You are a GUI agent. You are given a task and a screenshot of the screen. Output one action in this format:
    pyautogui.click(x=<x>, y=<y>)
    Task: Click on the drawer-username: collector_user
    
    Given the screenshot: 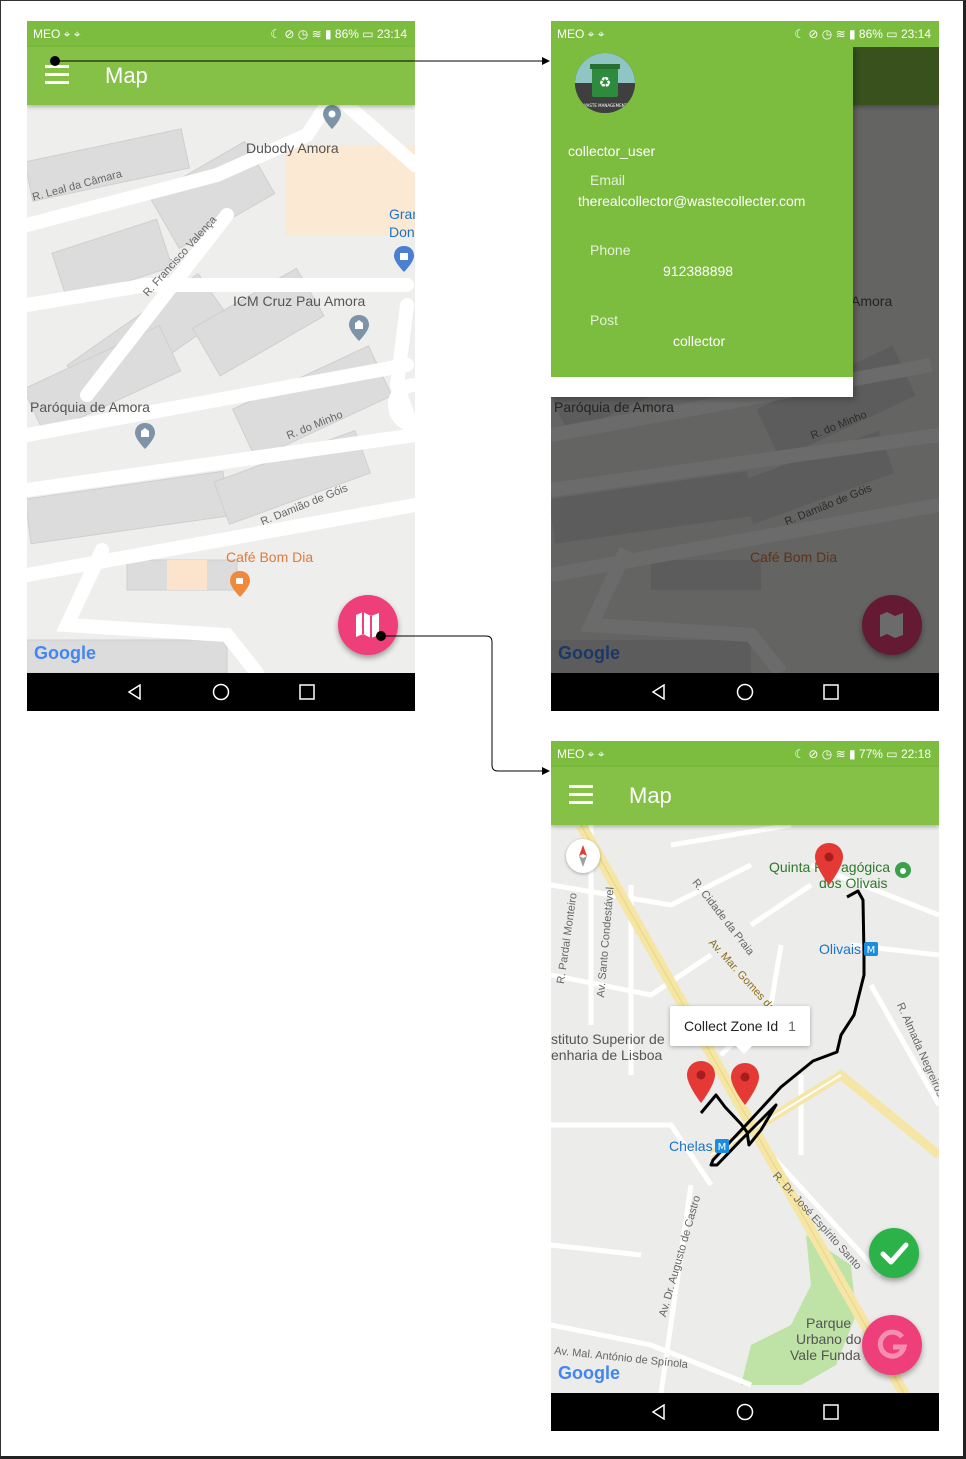 What is the action you would take?
    pyautogui.click(x=612, y=151)
    